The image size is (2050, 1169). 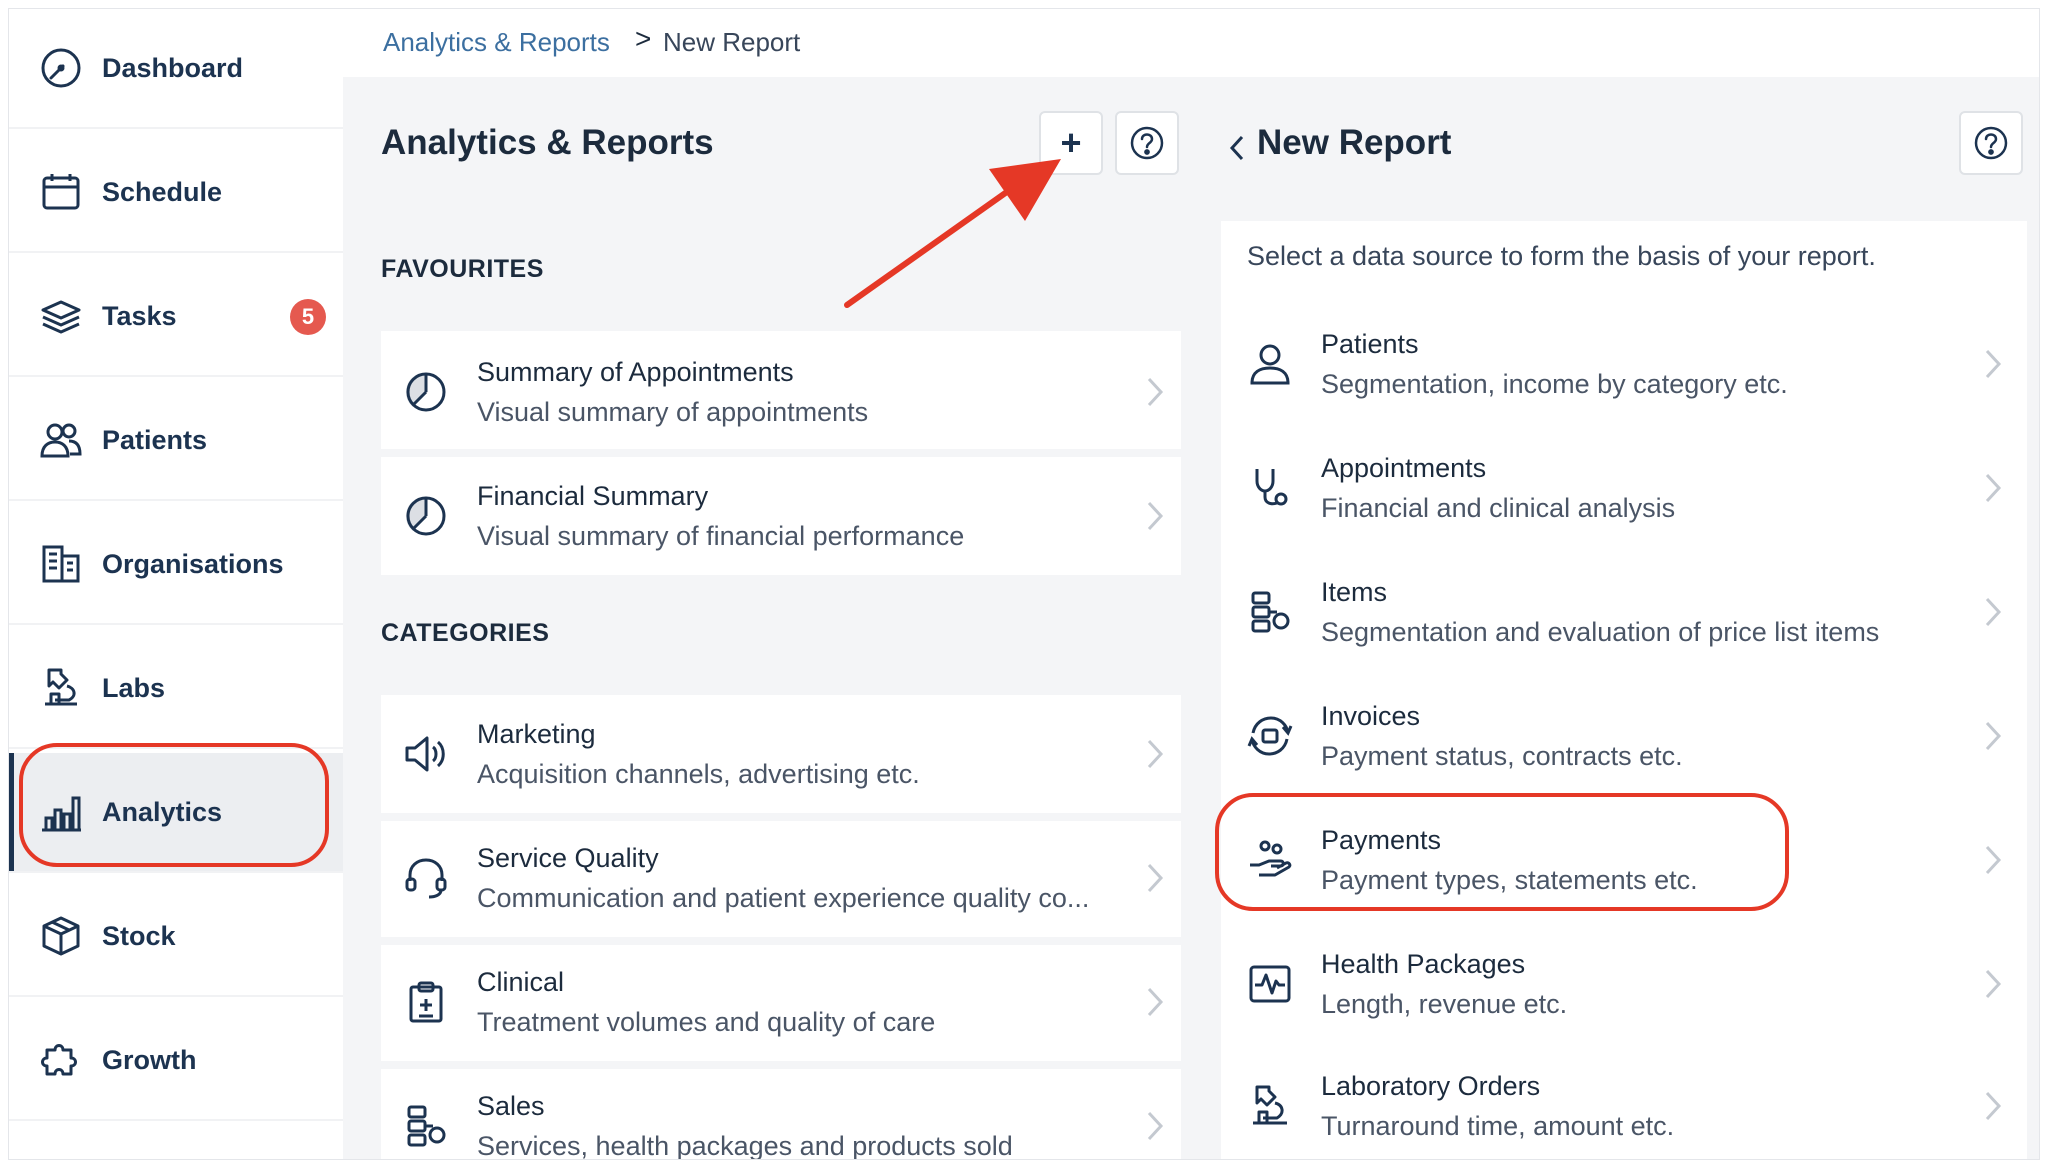 I want to click on hand-coins-icon, so click(x=1271, y=858).